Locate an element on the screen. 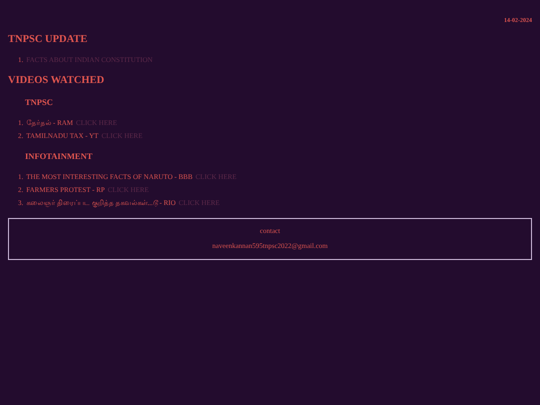 This screenshot has width=540, height=405. group-heading: INFOTAINMENT is located at coordinates (59, 156).